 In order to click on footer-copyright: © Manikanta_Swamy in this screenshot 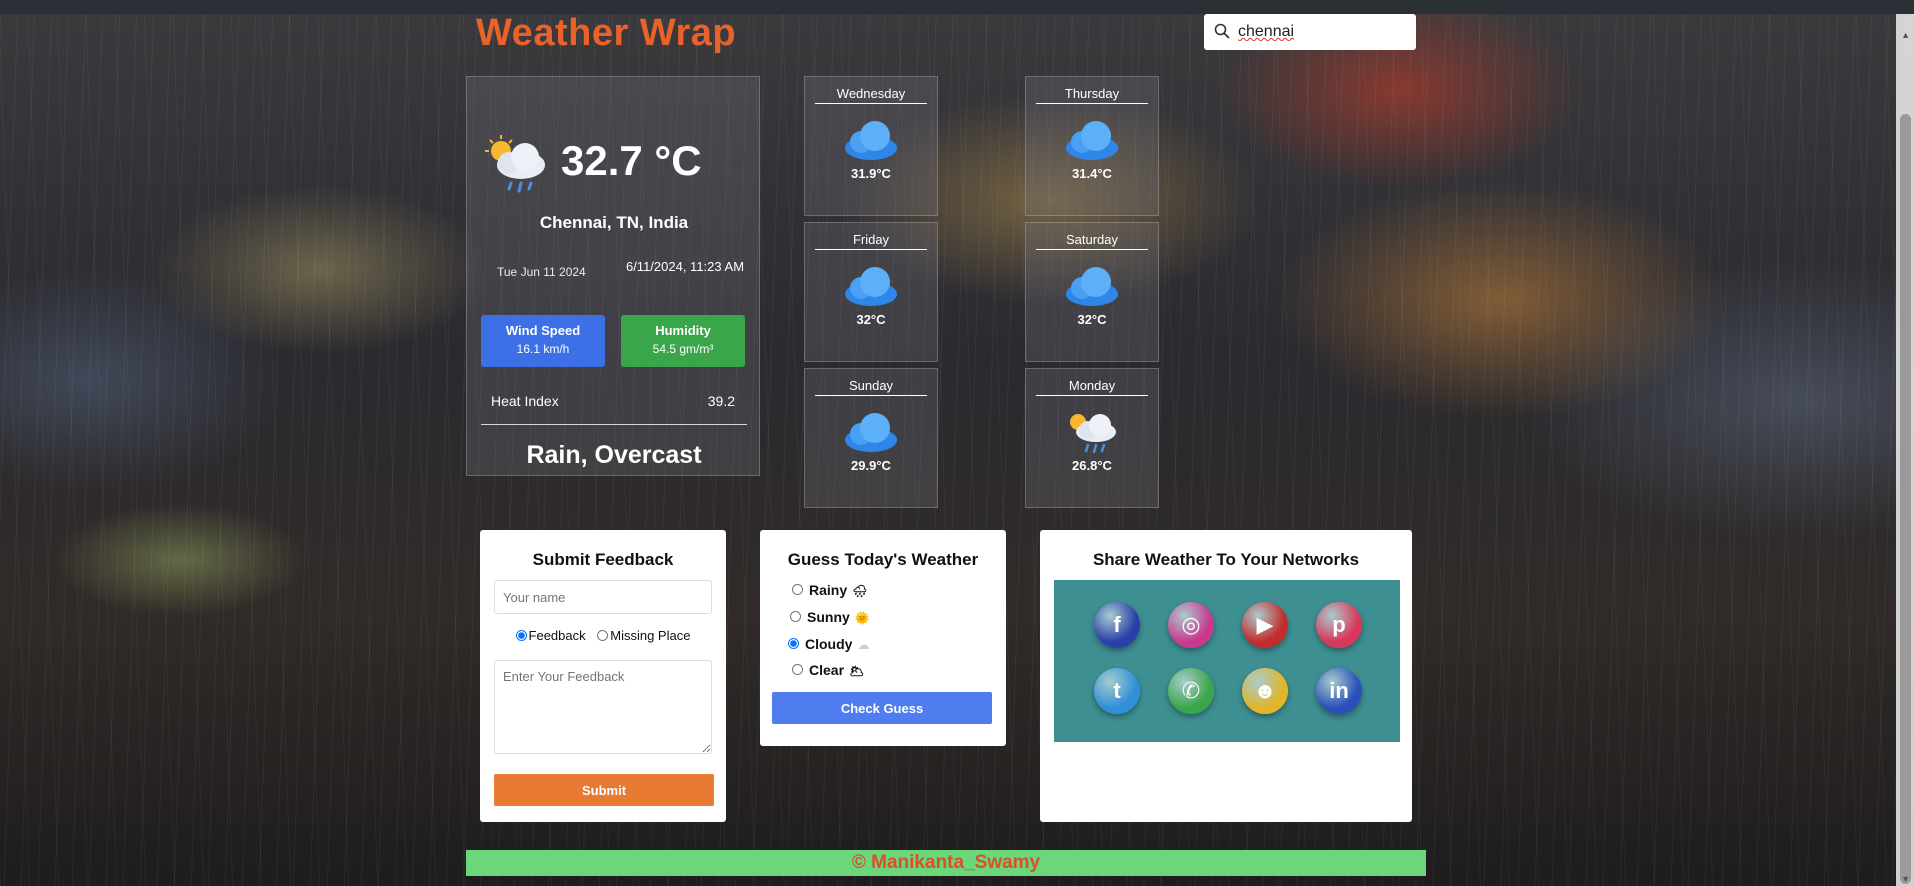, I will do `click(946, 862)`.